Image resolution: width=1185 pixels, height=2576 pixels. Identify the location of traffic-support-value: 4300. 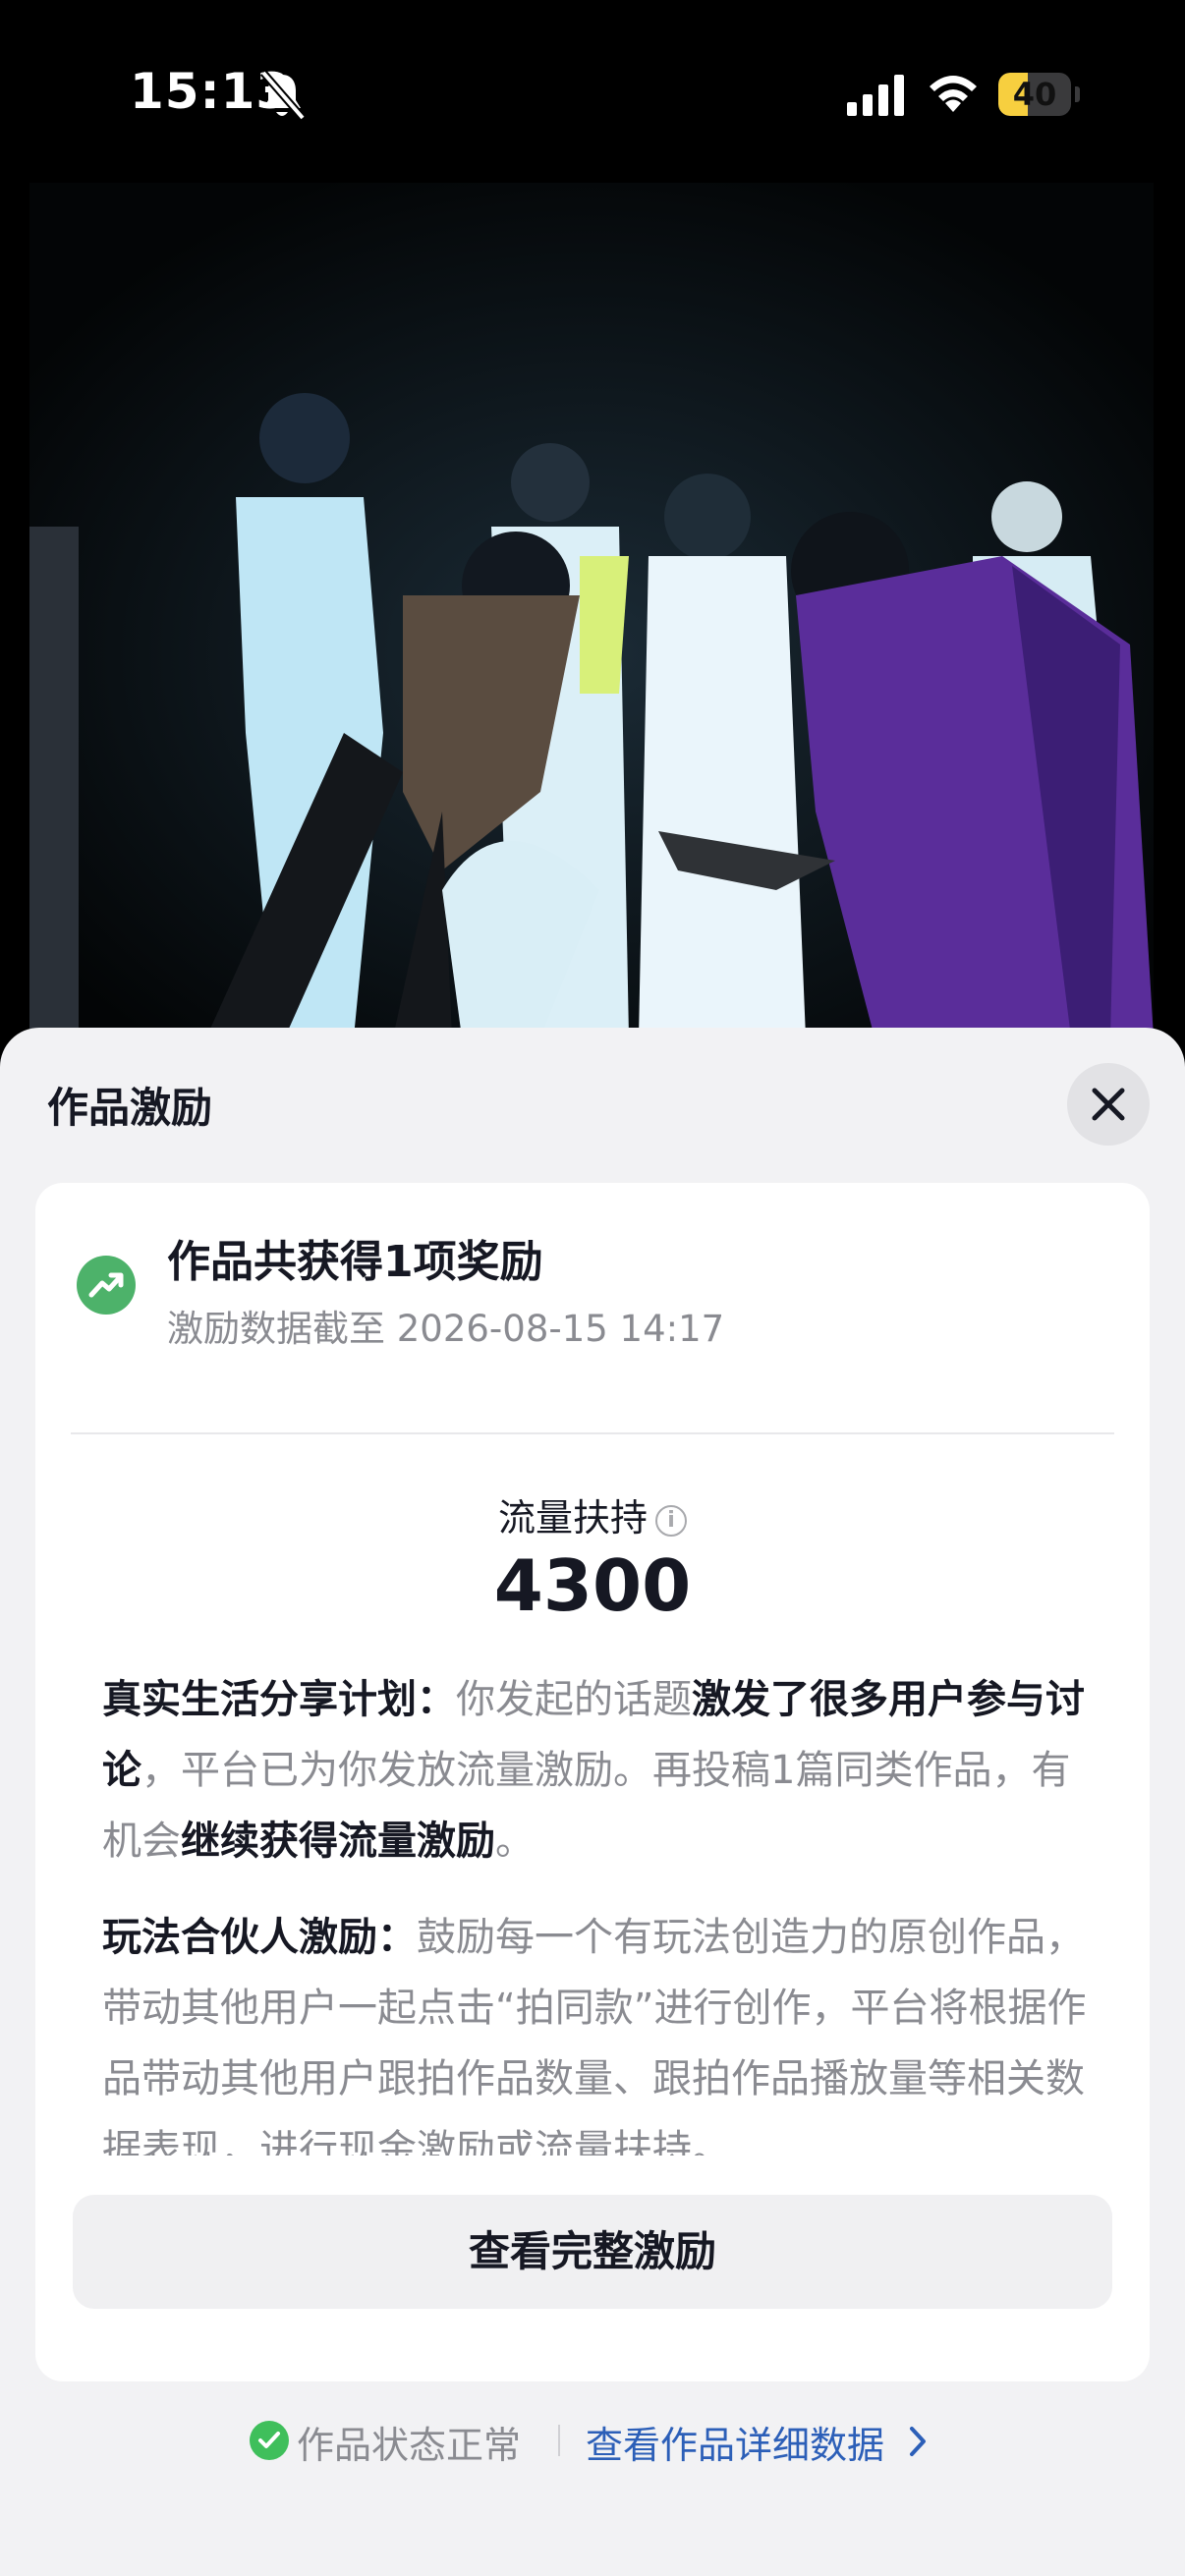
(592, 1585).